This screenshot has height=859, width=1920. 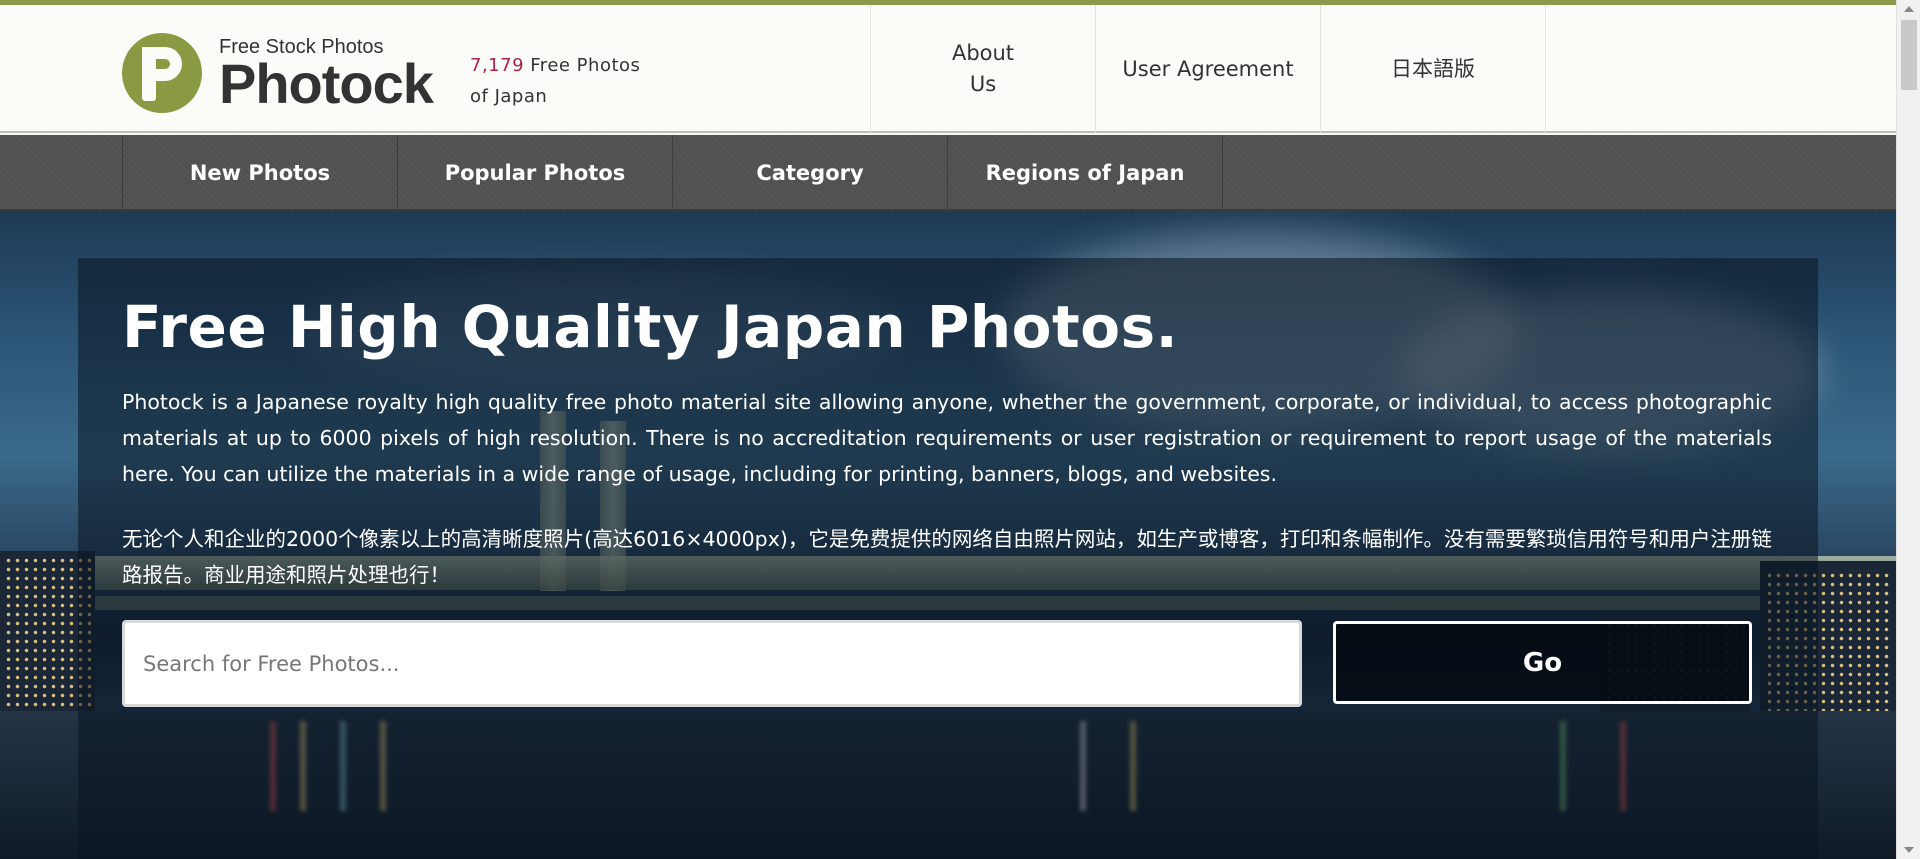 I want to click on nav-about-us: About Us, so click(x=983, y=69).